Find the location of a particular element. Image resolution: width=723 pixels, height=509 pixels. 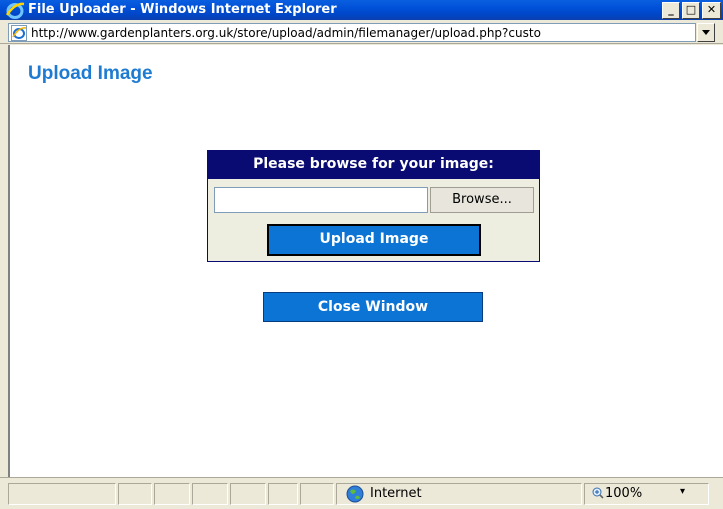

ie-page-icon is located at coordinates (19, 33).